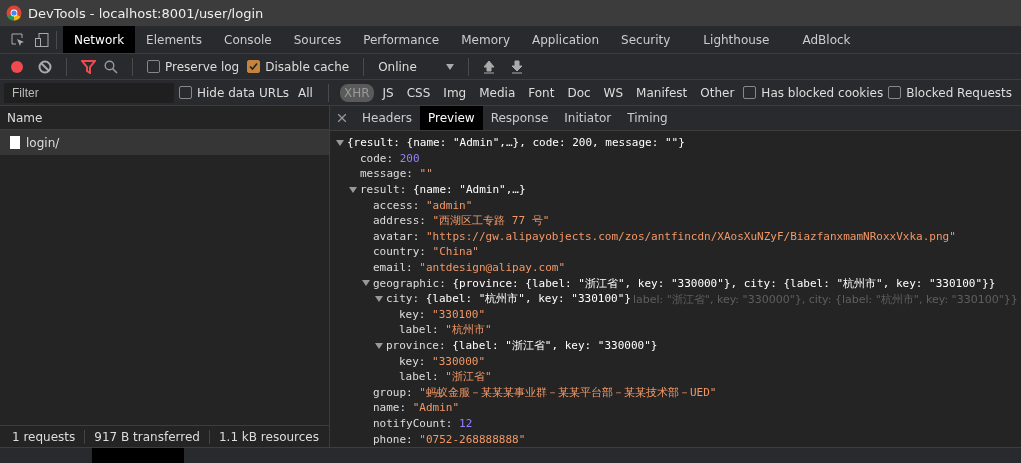 This screenshot has height=463, width=1021. Describe the element at coordinates (647, 118) in the screenshot. I see `detail-tab: Timing` at that location.